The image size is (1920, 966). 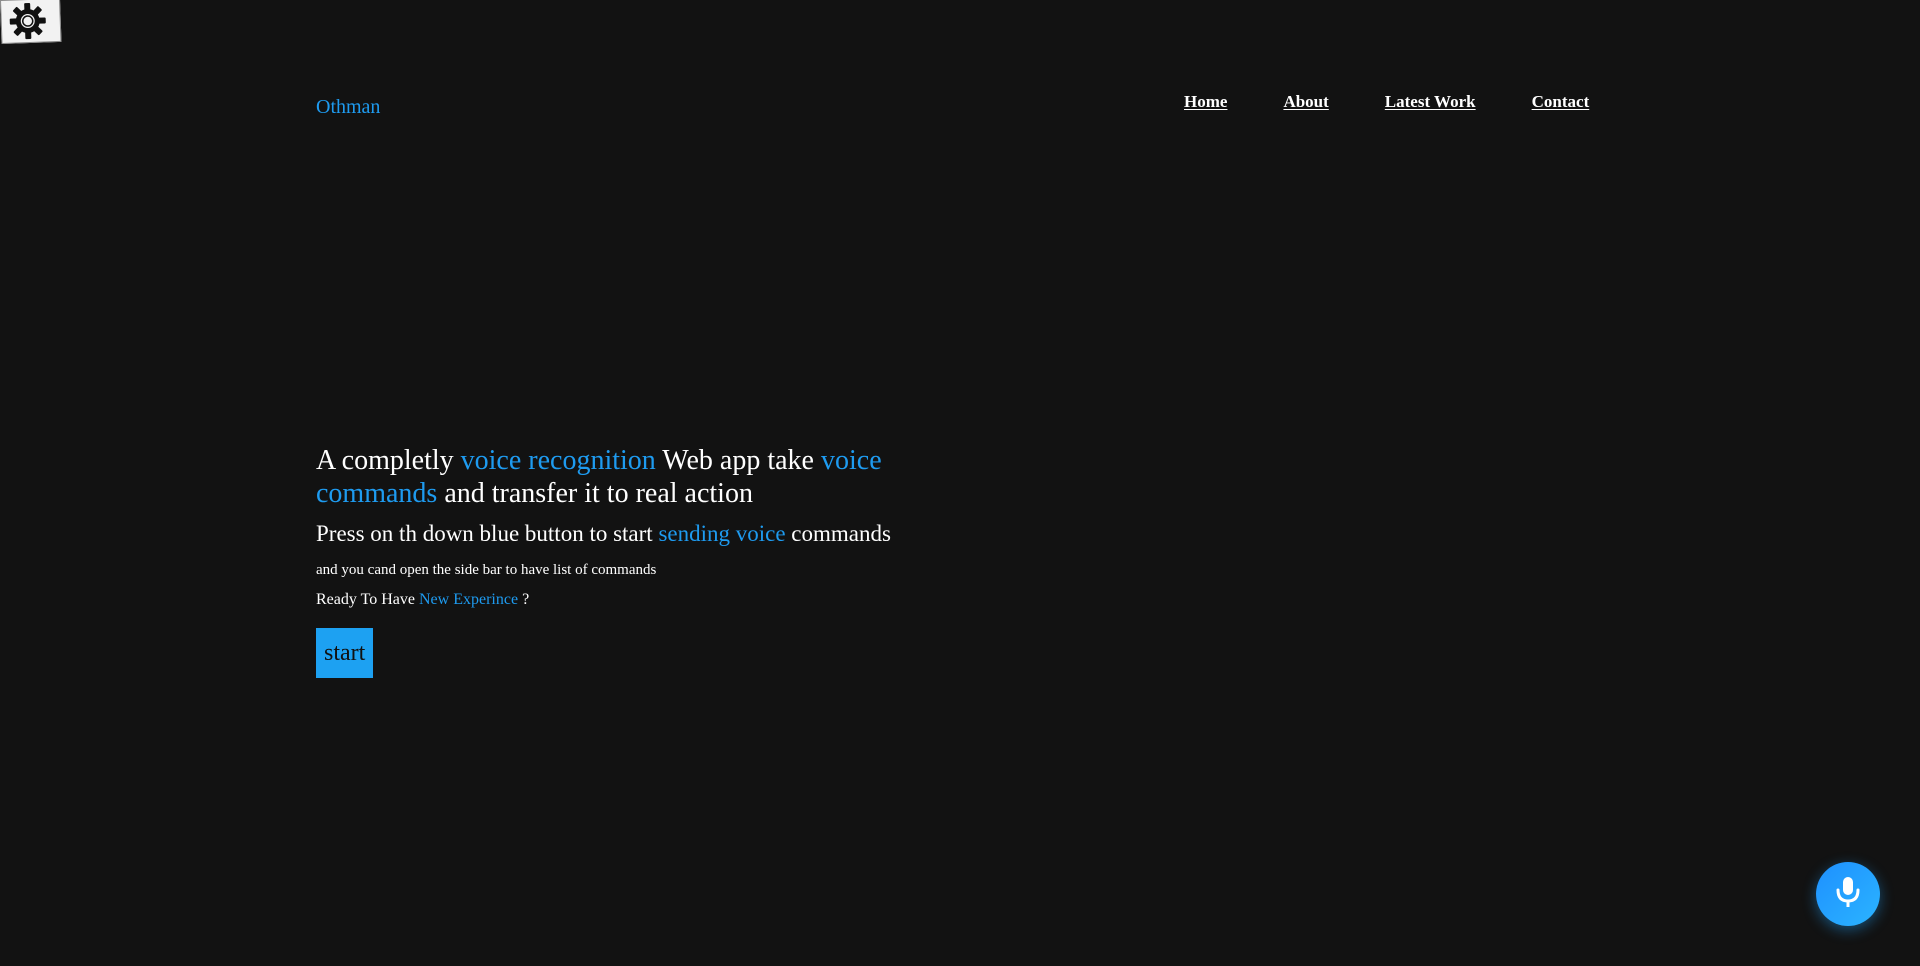 I want to click on microphone-button, so click(x=1848, y=894).